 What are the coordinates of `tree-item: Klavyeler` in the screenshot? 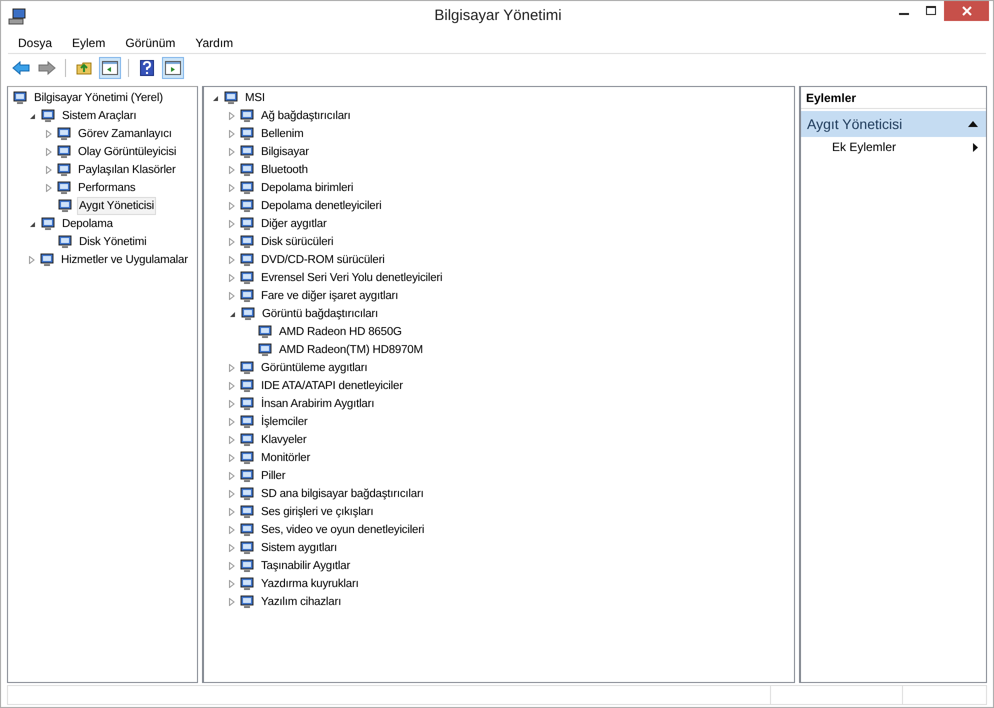 It's located at (283, 440).